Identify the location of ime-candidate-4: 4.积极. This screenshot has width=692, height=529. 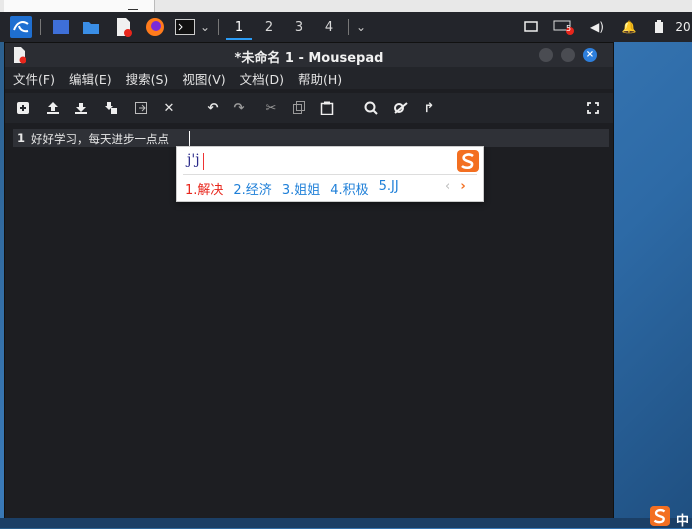
(349, 188).